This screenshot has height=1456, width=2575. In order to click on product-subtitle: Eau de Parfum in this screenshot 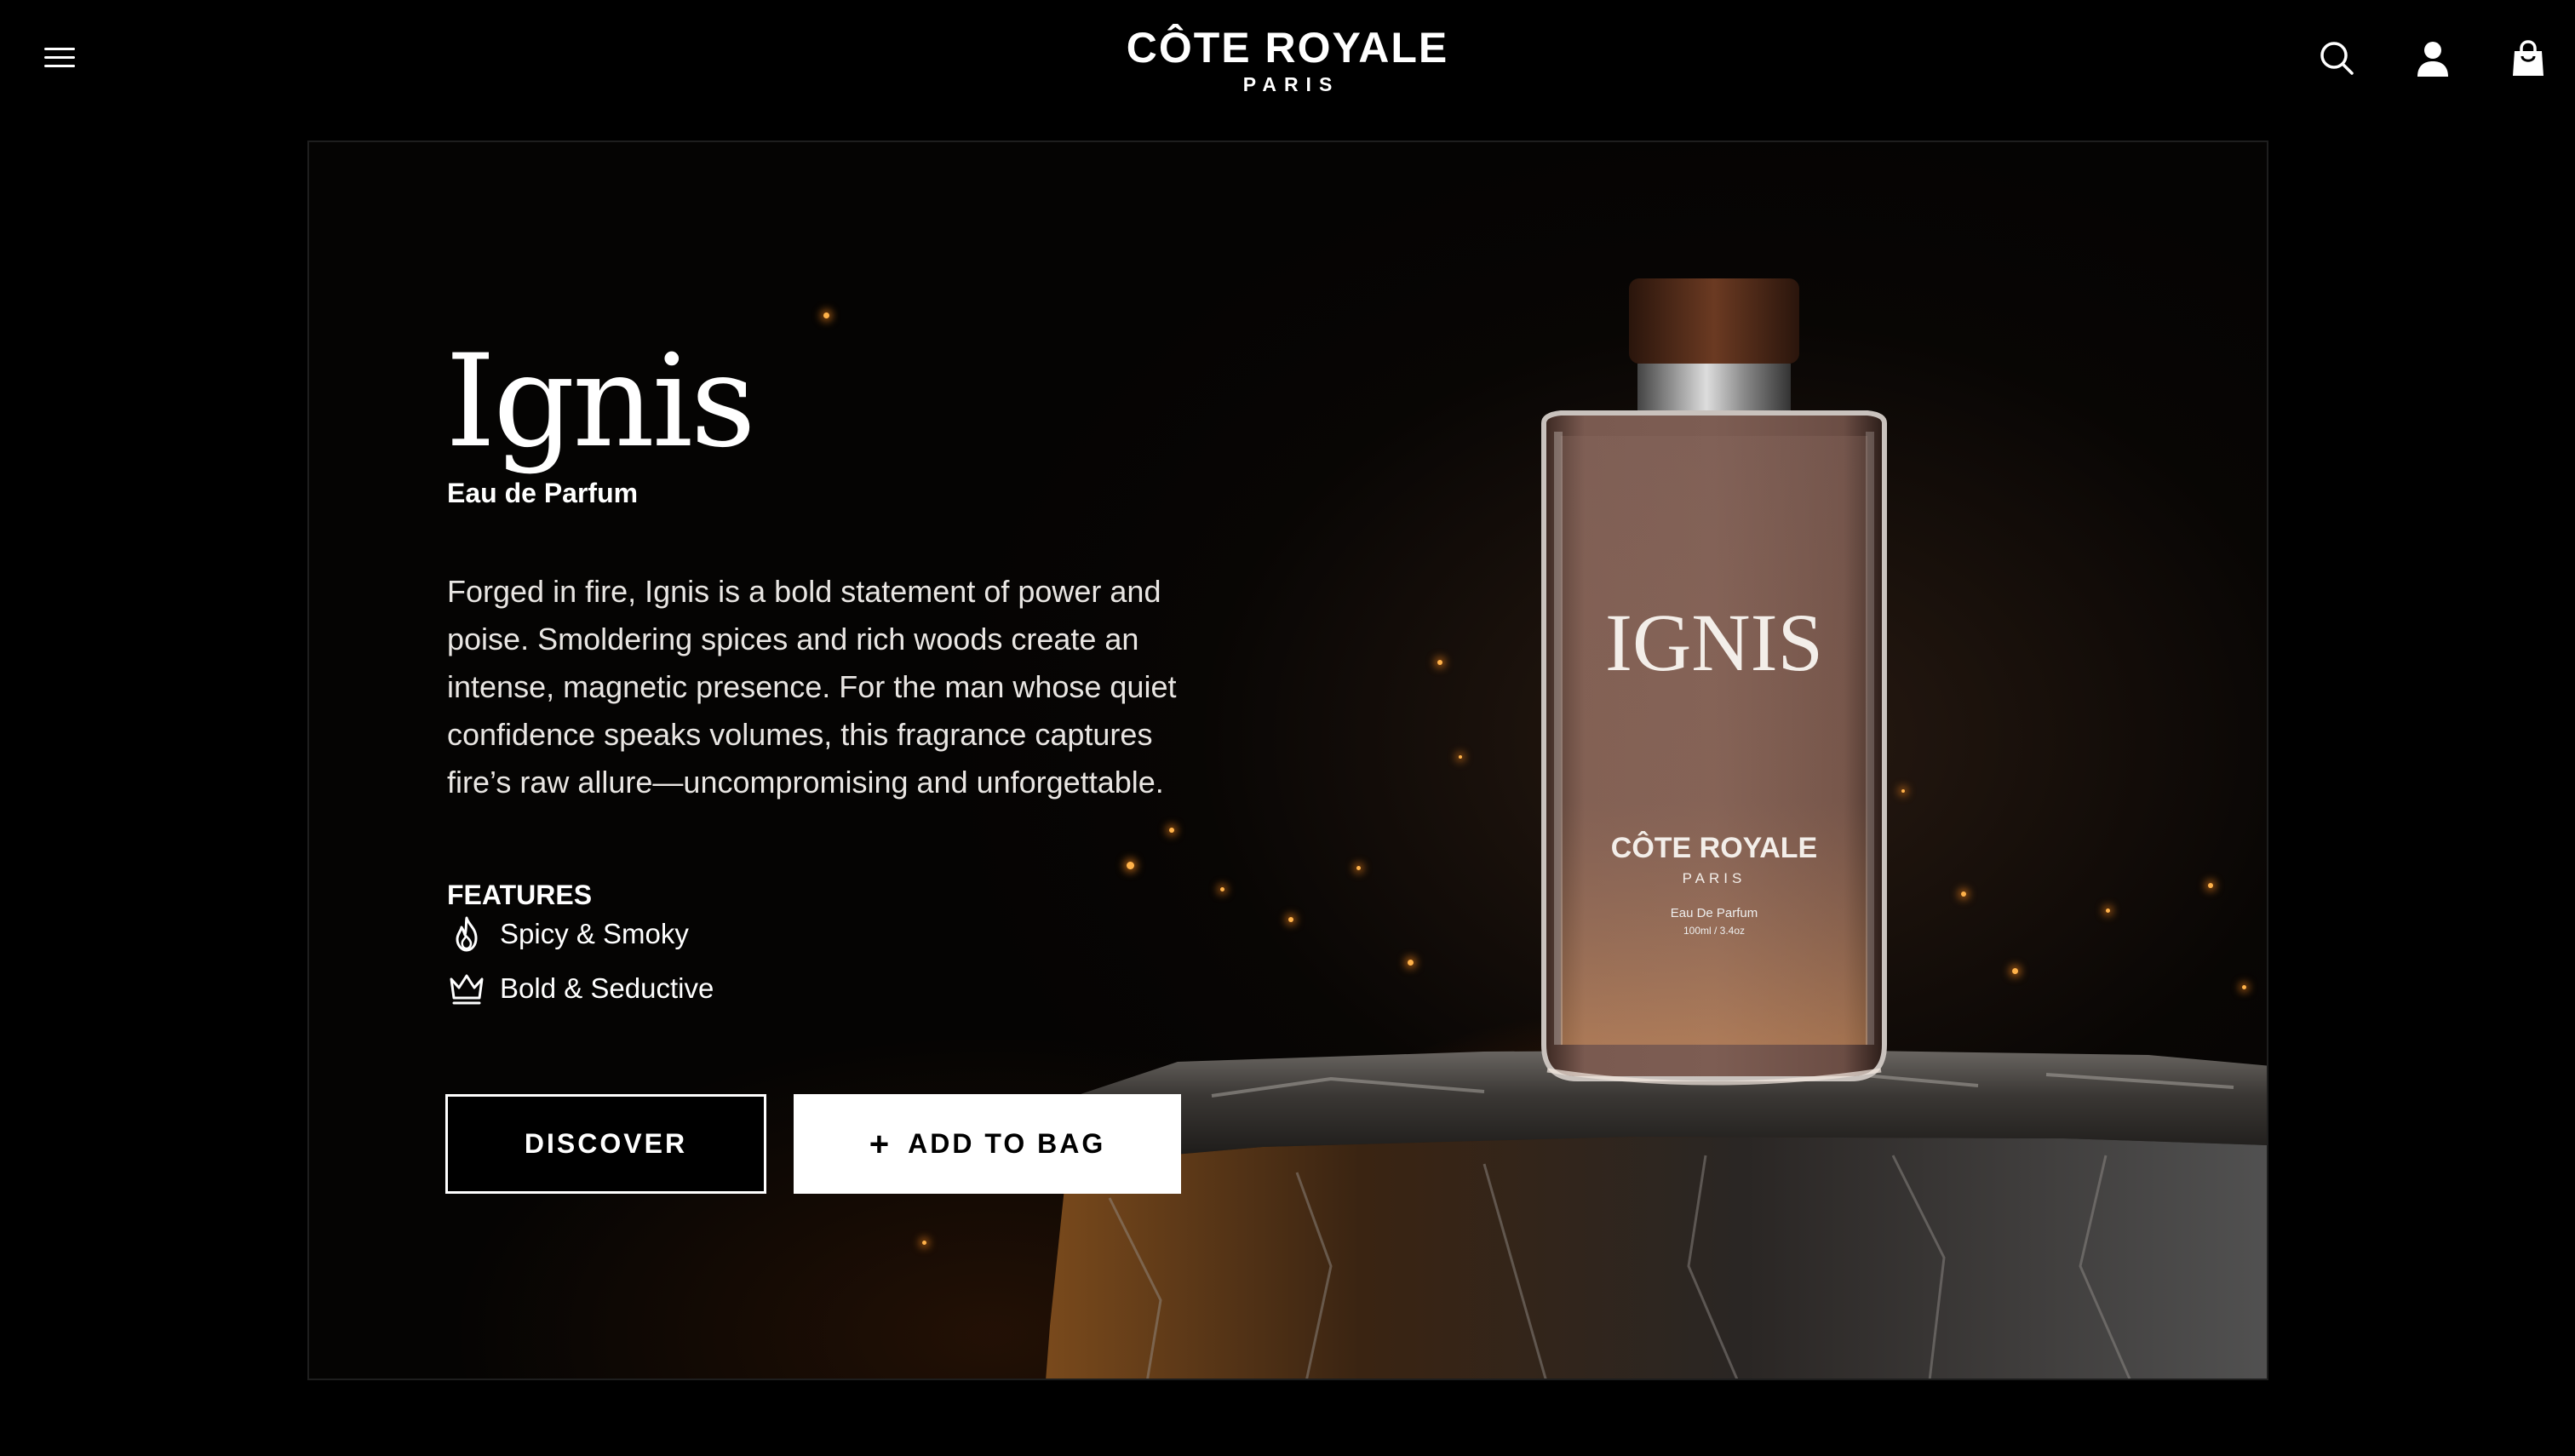, I will do `click(543, 493)`.